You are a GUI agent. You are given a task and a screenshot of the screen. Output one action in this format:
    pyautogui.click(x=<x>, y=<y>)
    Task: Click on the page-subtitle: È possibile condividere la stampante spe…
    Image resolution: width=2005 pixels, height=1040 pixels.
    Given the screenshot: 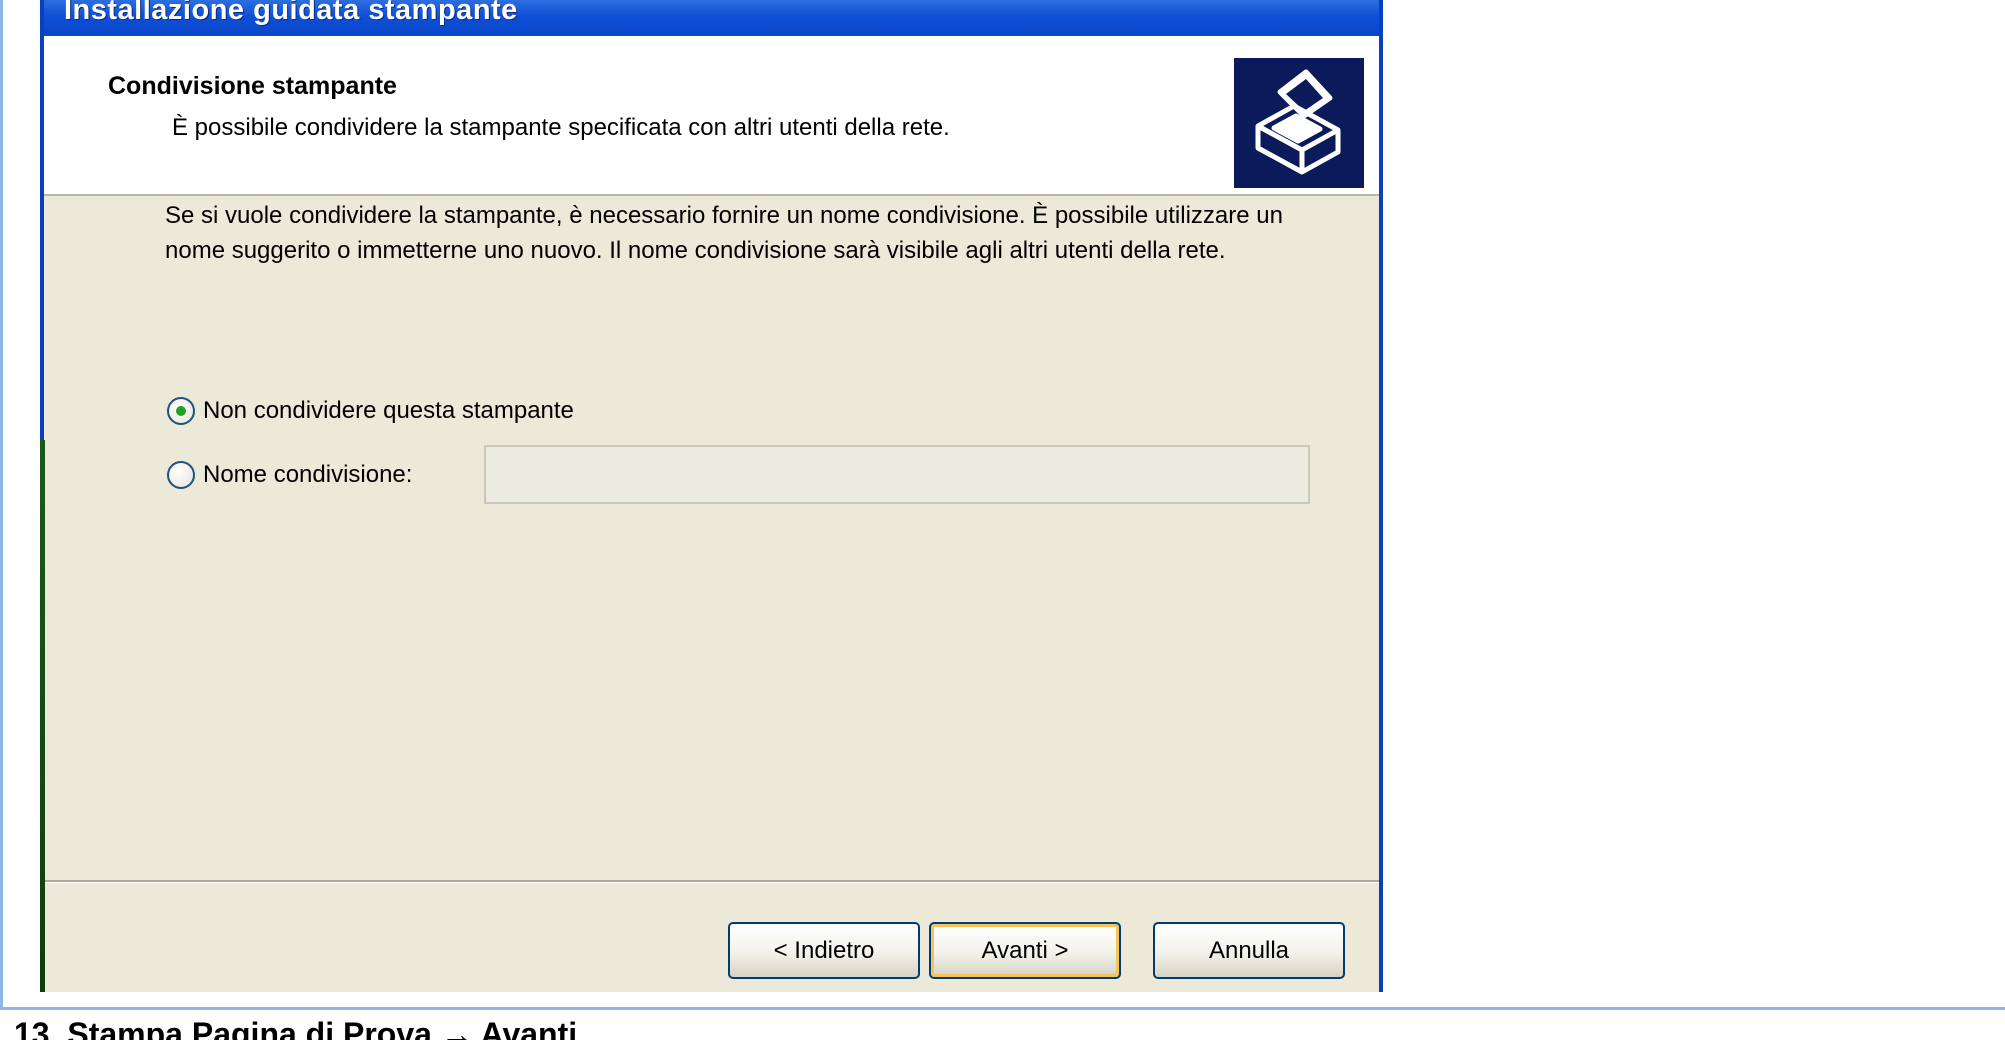 What is the action you would take?
    pyautogui.click(x=561, y=127)
    